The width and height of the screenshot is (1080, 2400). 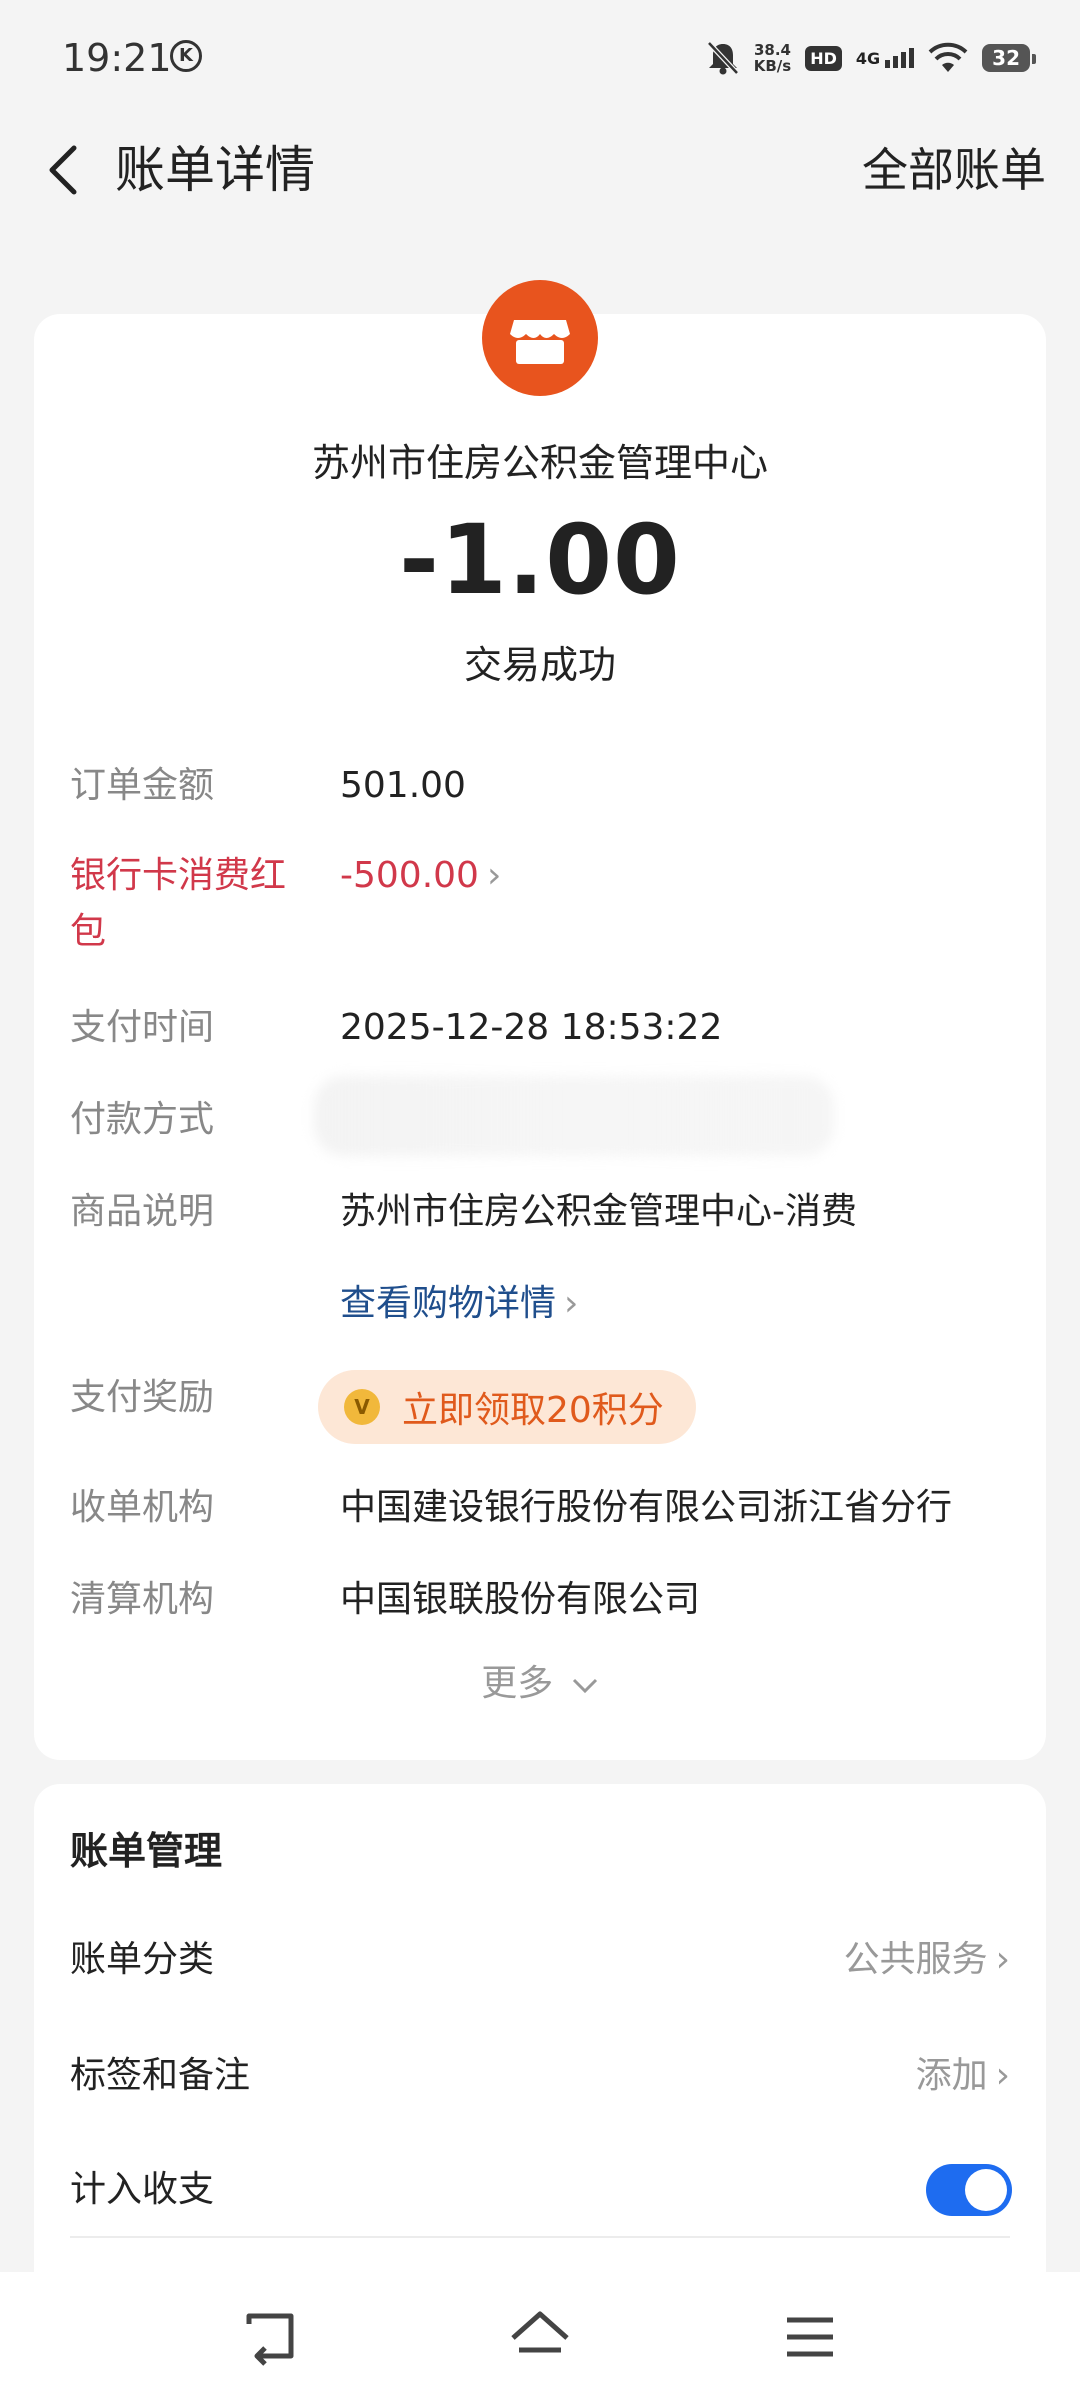 What do you see at coordinates (539, 665) in the screenshot?
I see `transaction-status: 交易成功` at bounding box center [539, 665].